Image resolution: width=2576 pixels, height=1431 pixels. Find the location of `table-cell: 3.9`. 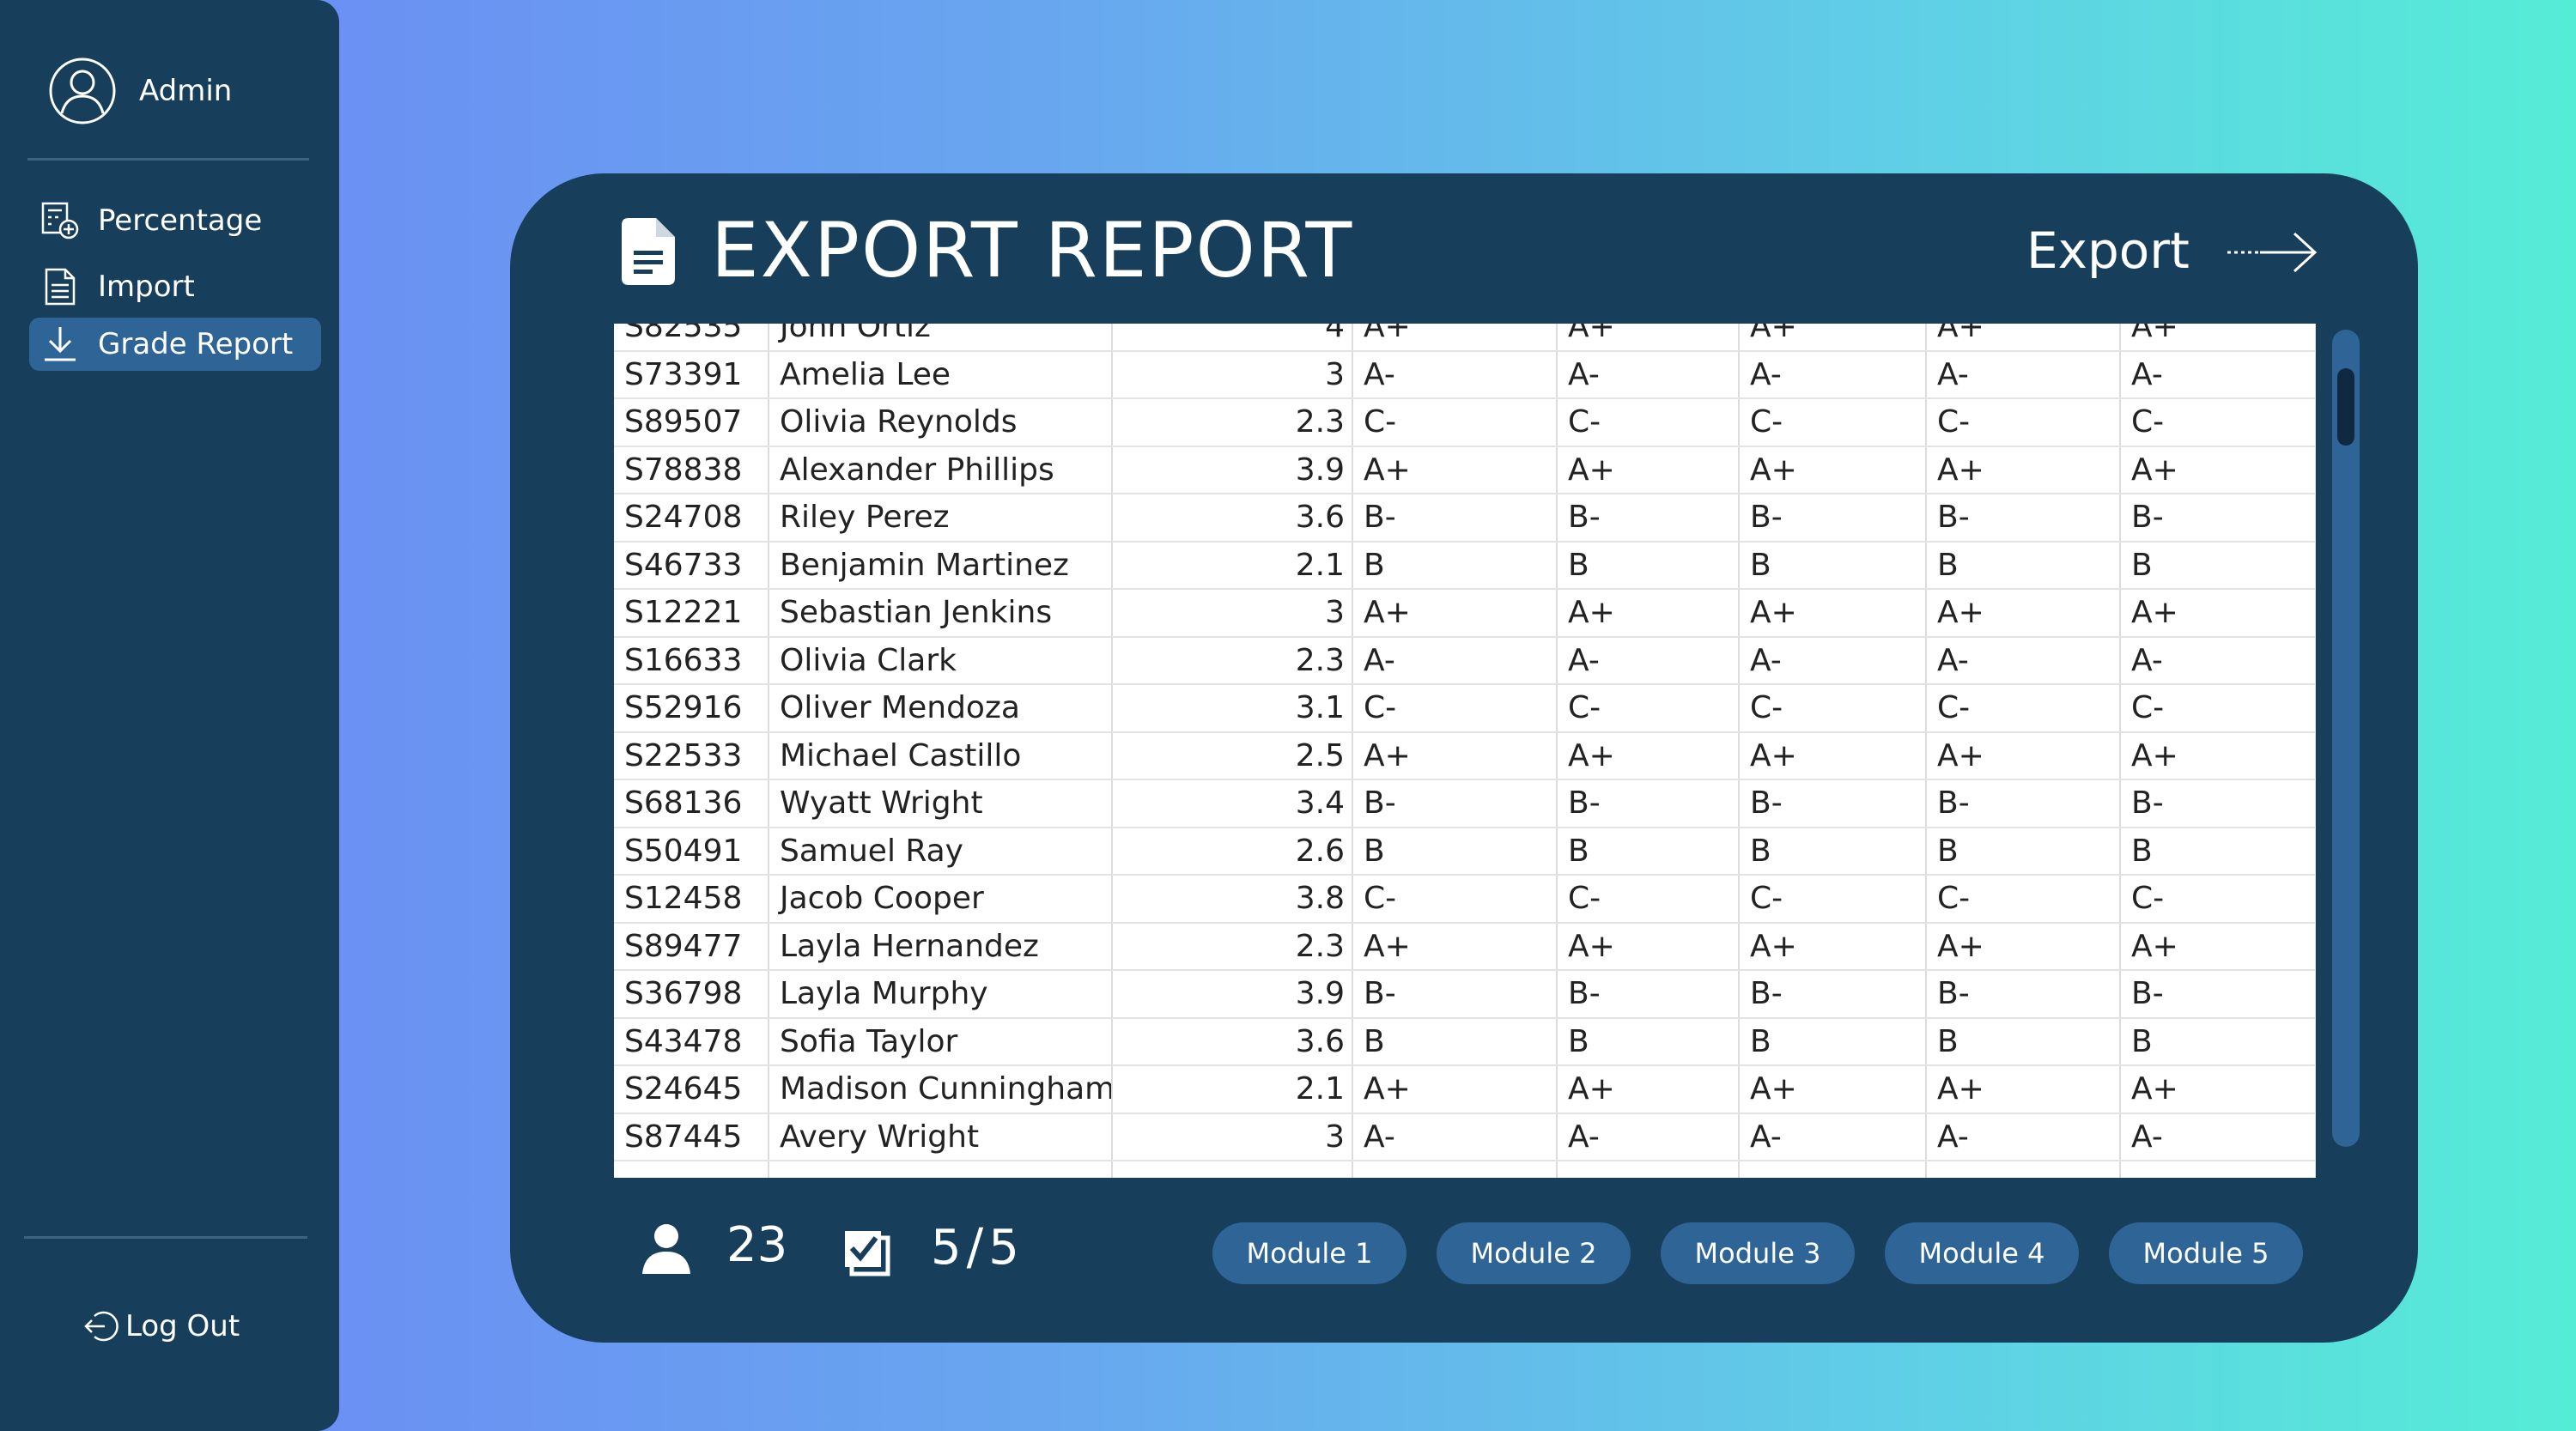

table-cell: 3.9 is located at coordinates (1232, 470).